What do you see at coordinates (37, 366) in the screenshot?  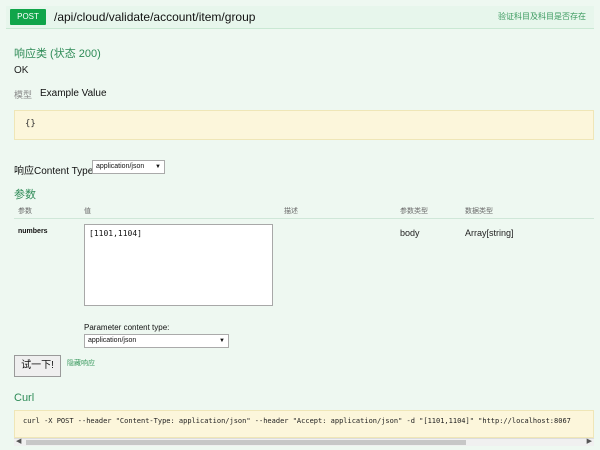 I see `try-it-out-button: 试一下!` at bounding box center [37, 366].